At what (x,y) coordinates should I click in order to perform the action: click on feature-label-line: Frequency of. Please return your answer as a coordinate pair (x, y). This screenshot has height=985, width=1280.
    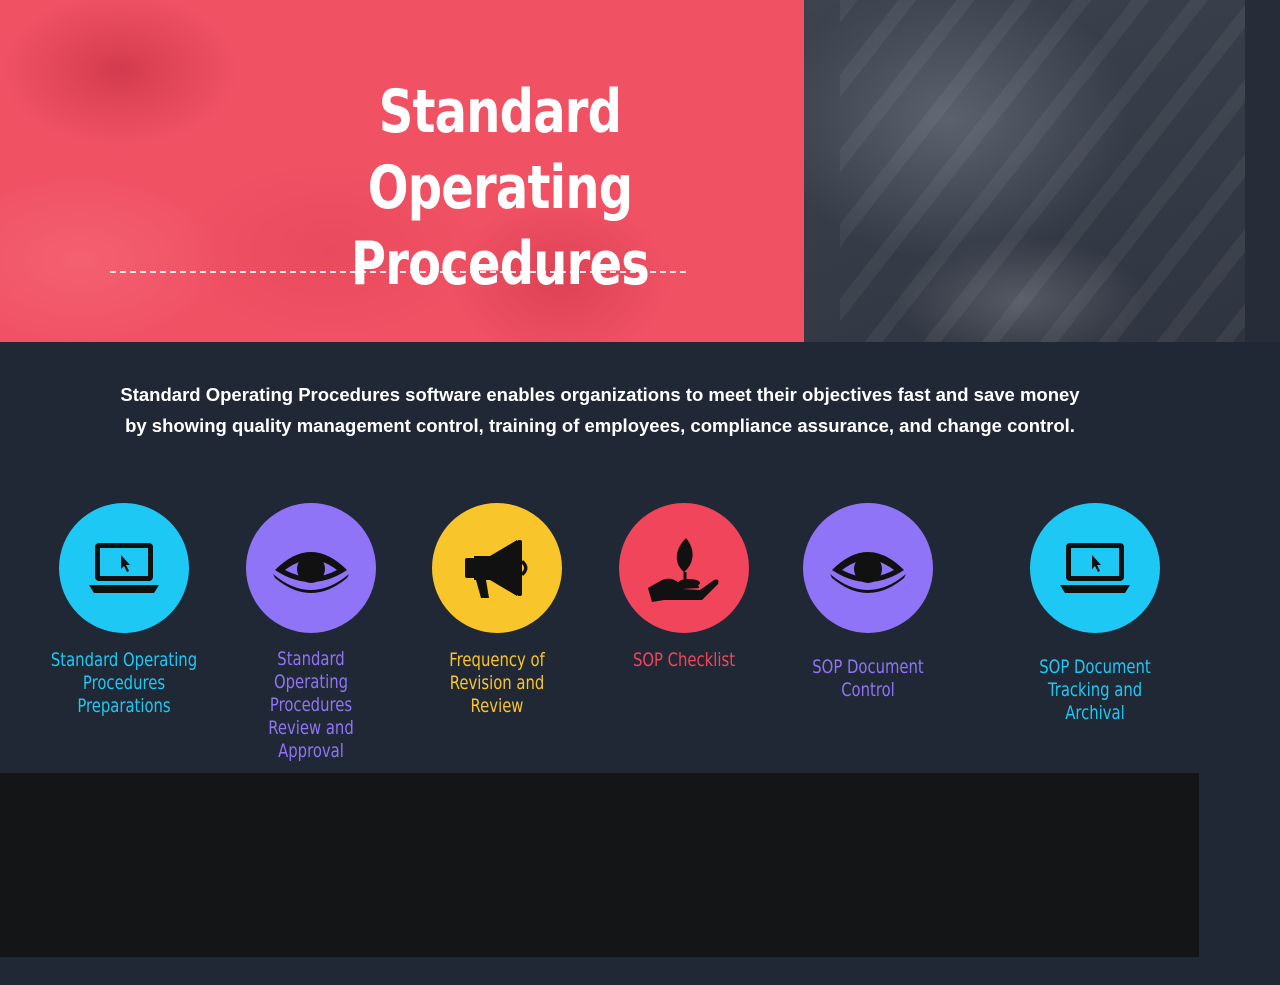
    Looking at the image, I should click on (497, 660).